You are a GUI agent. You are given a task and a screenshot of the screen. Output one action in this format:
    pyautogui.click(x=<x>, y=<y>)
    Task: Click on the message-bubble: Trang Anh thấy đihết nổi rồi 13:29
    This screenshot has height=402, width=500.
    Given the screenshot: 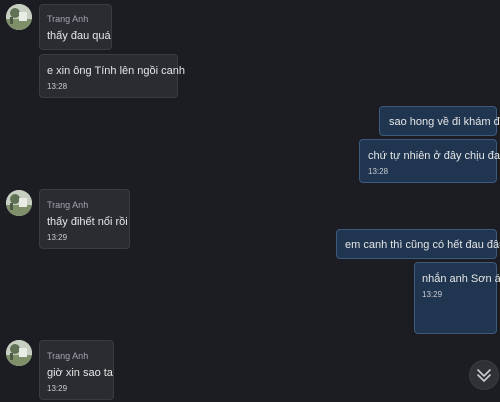 What is the action you would take?
    pyautogui.click(x=84, y=219)
    